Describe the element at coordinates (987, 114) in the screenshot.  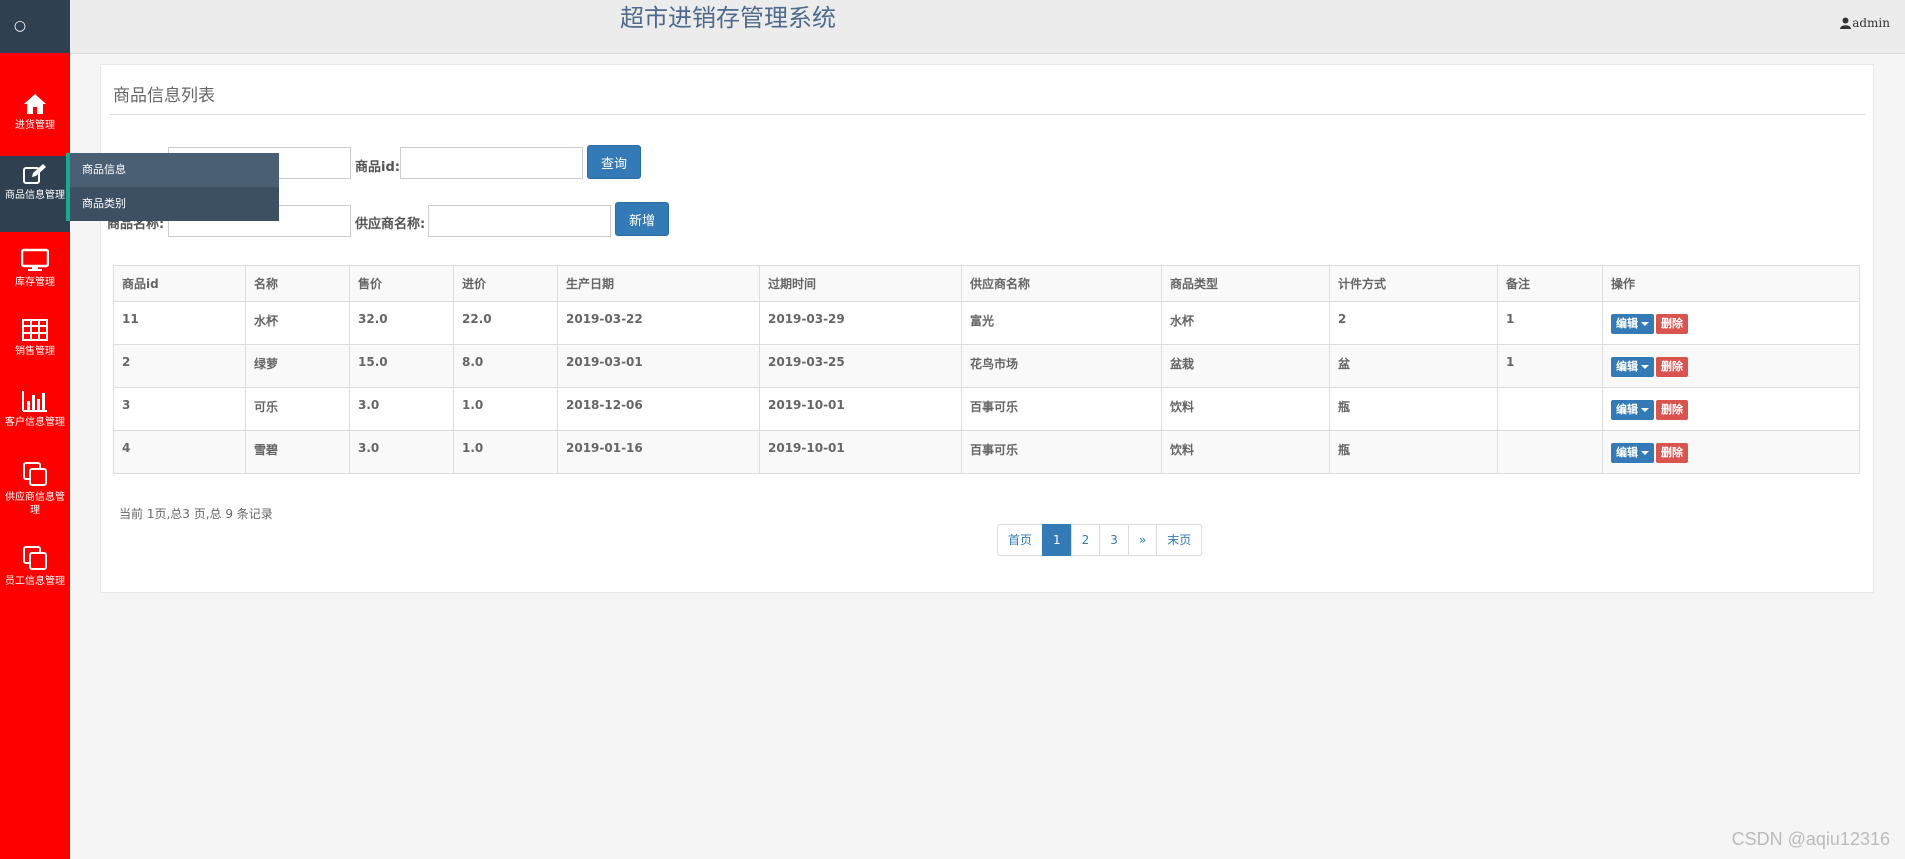
I see `divider` at that location.